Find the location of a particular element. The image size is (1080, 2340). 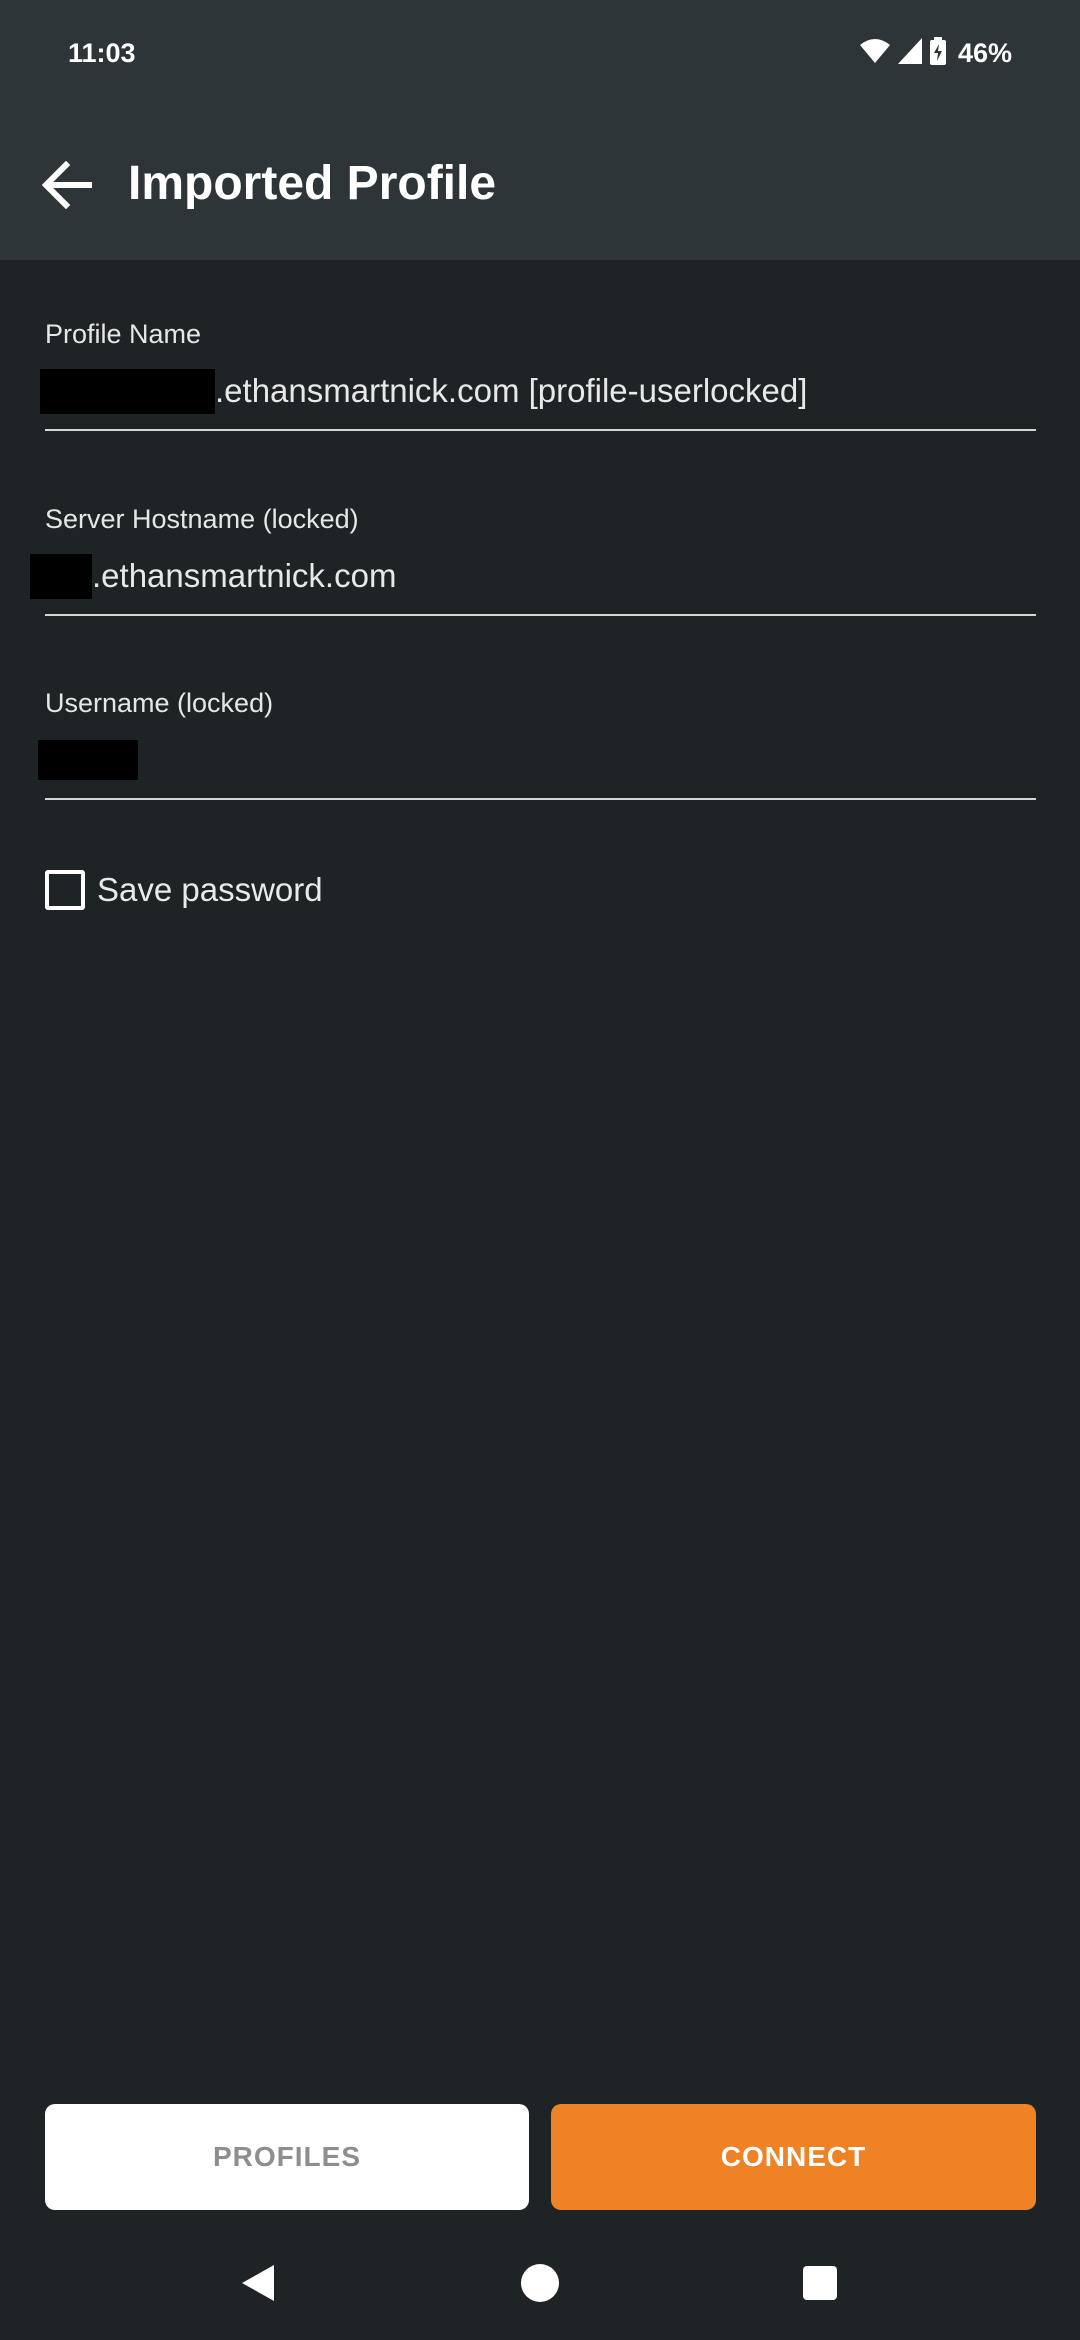

page-title: Imported Profile is located at coordinates (312, 183).